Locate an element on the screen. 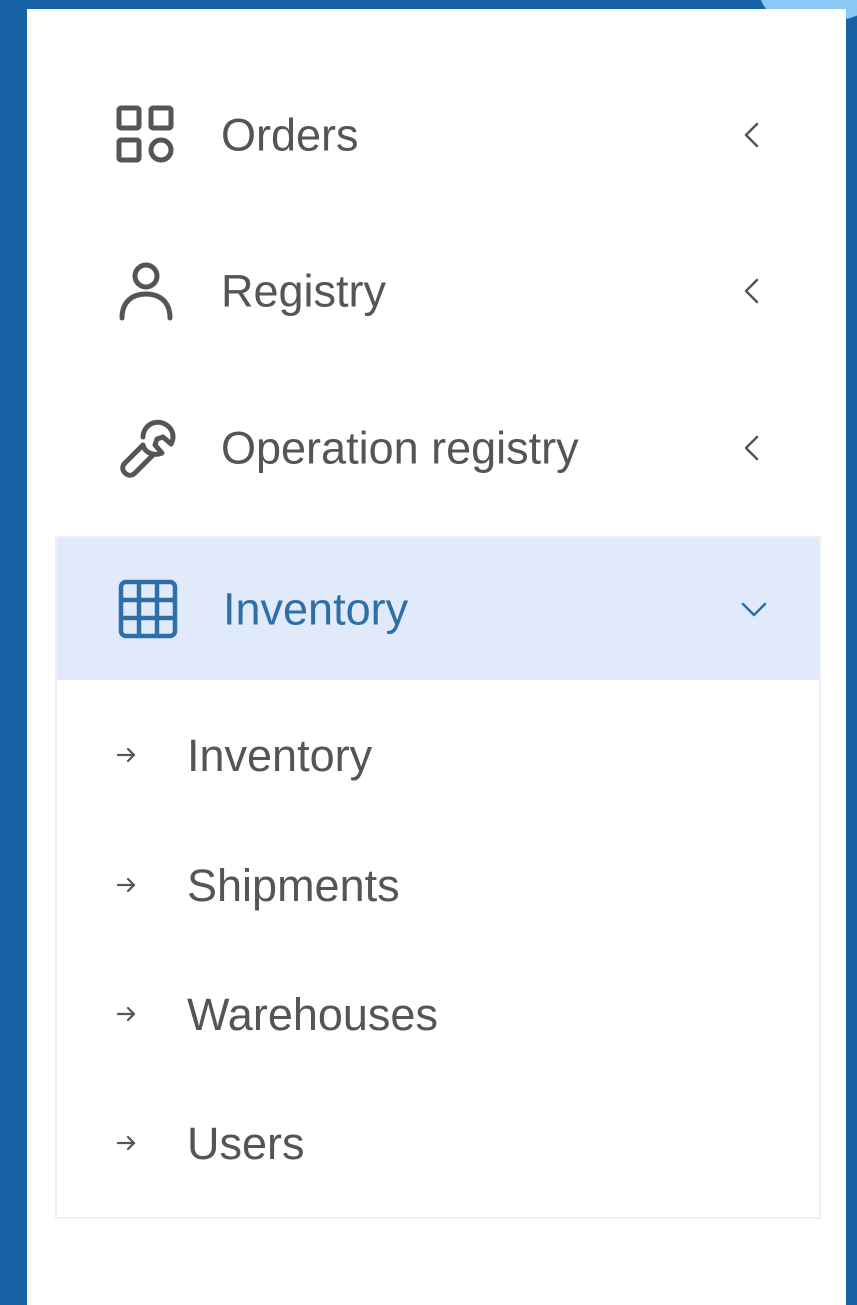 The height and width of the screenshot is (1305, 857). sidebar-item-label: Operation registry is located at coordinates (400, 448).